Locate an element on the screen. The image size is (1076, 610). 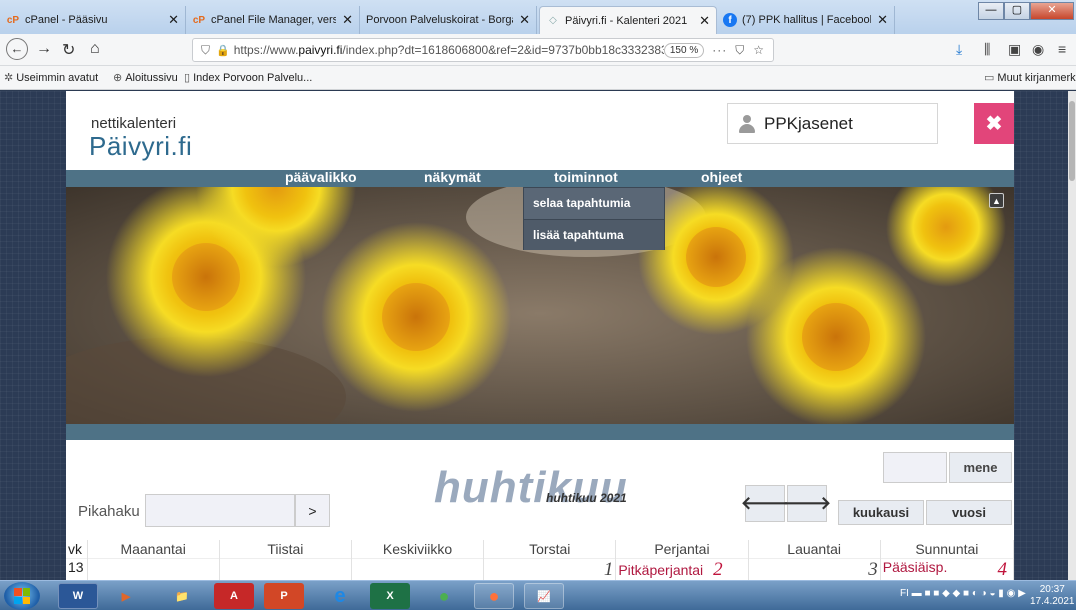
site-logo: Päivyri.fi is located at coordinates (140, 146).